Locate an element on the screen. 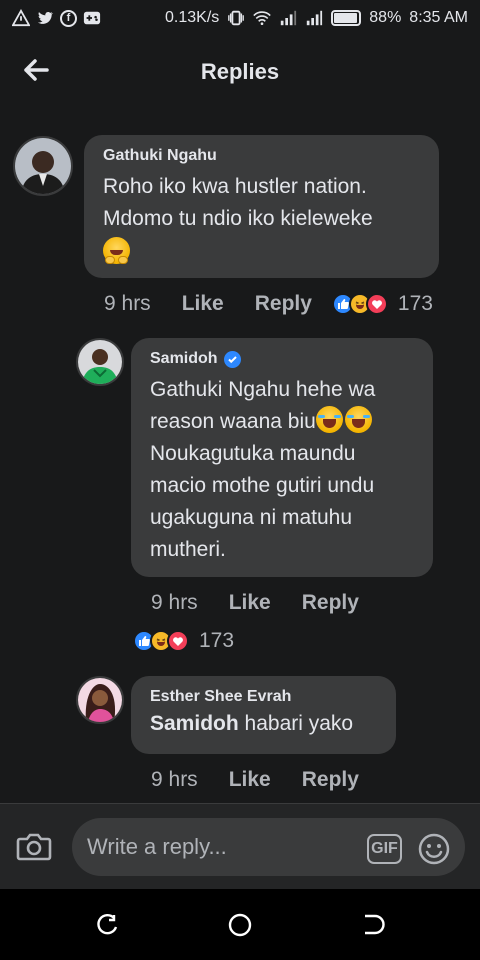 This screenshot has width=480, height=960. home-icon is located at coordinates (240, 925).